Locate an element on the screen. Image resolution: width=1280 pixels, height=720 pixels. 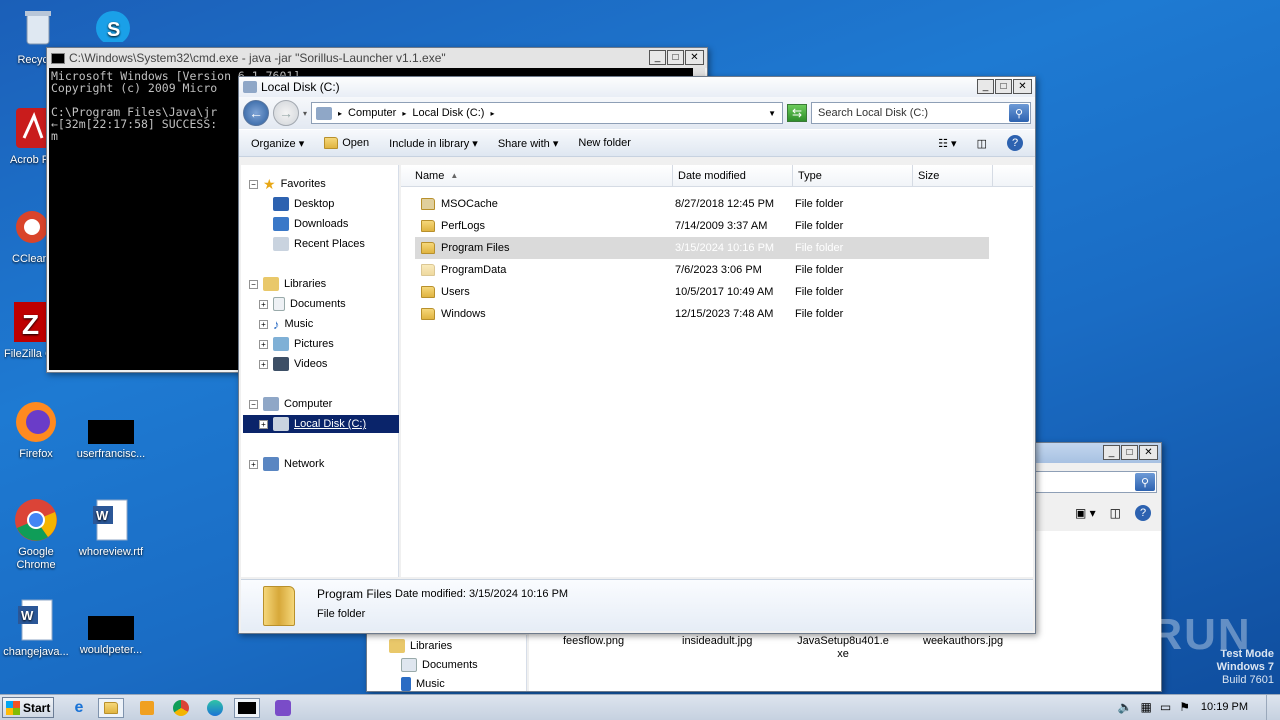
breadcrumb-computer: Computer is located at coordinates (372, 113).